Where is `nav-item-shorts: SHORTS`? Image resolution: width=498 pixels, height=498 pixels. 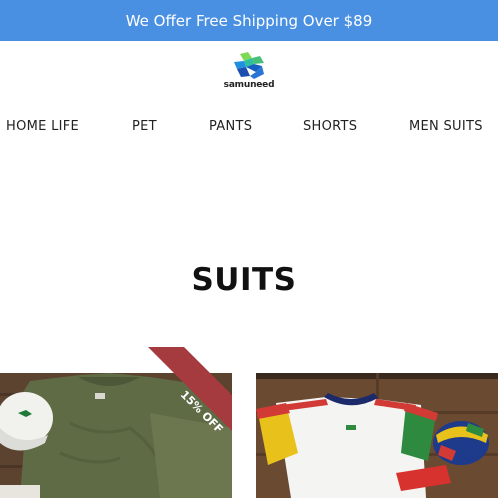
nav-item-shorts: SHORTS is located at coordinates (330, 126).